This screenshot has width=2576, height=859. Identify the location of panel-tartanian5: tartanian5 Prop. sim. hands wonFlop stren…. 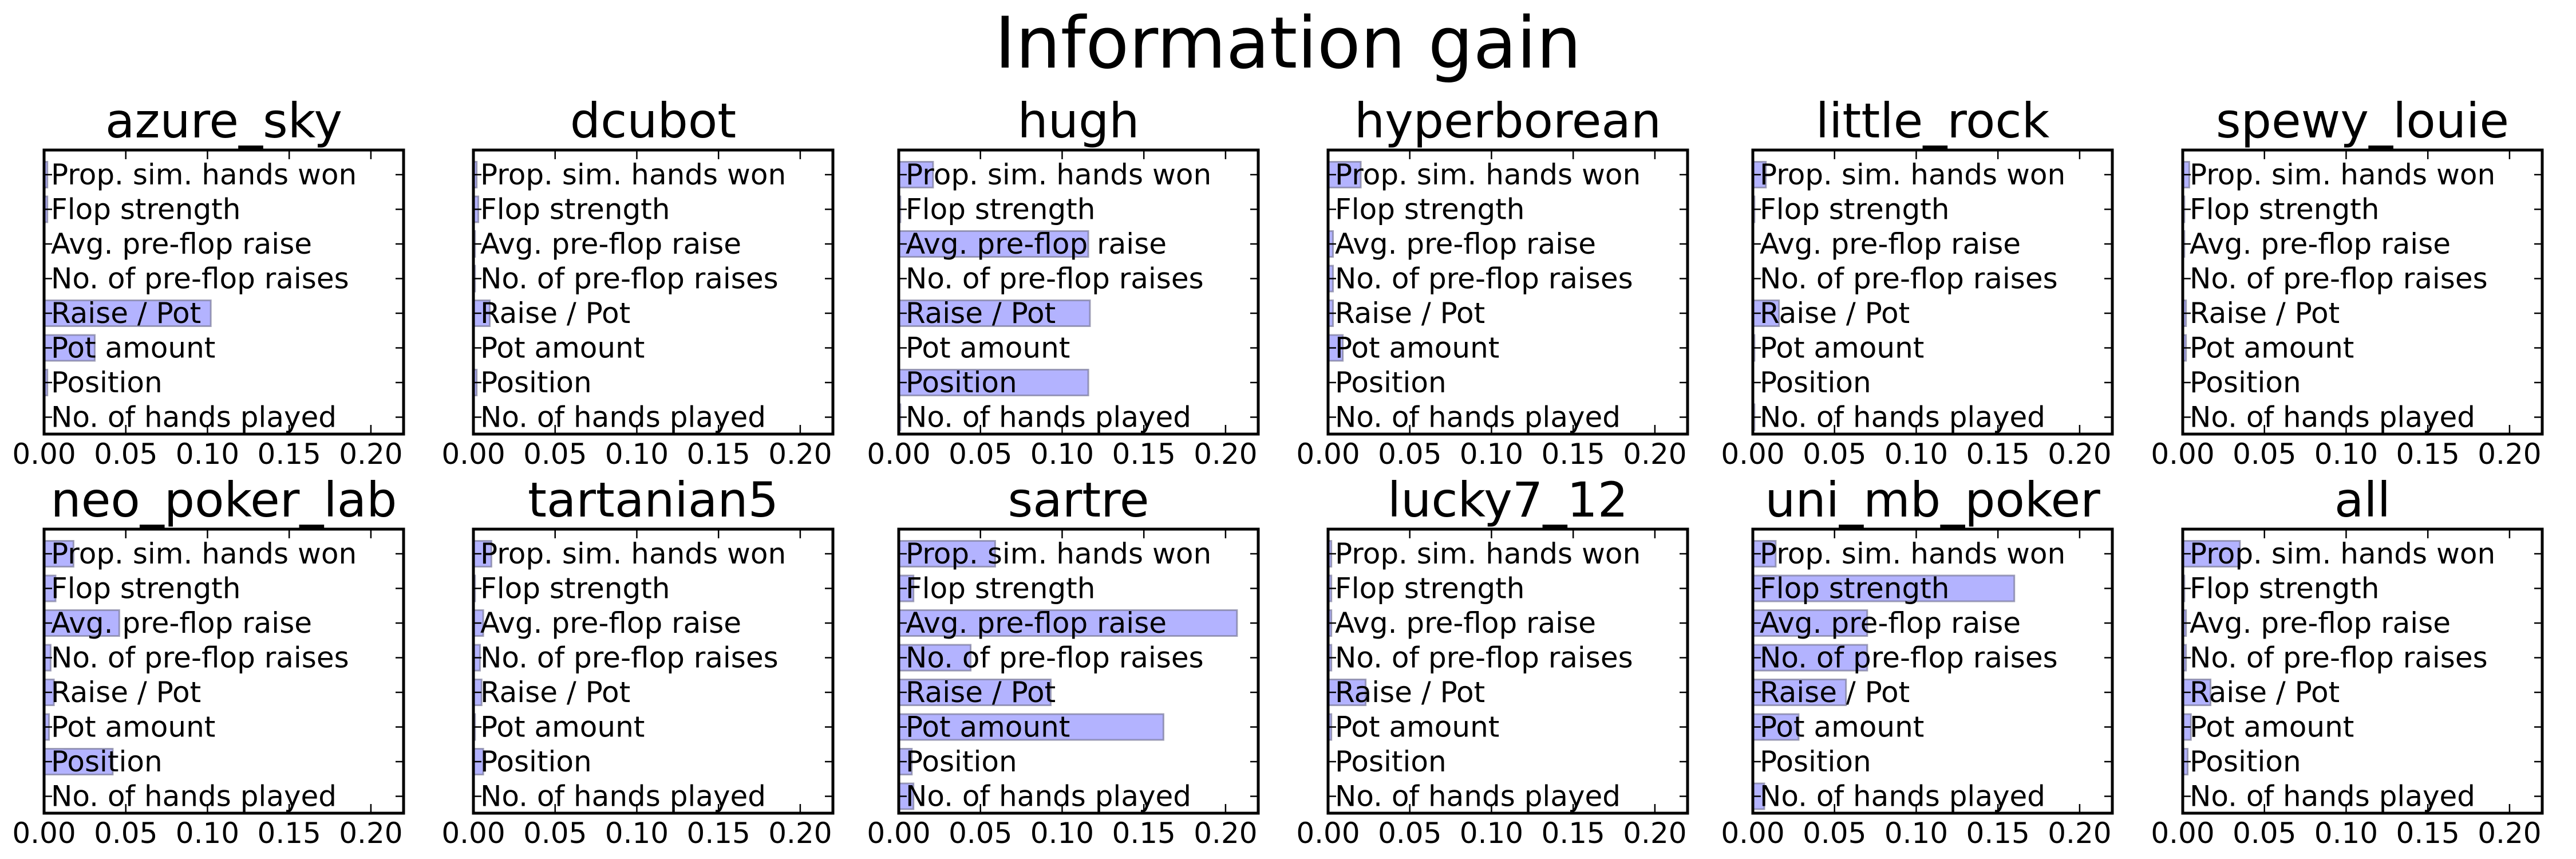
(638, 661).